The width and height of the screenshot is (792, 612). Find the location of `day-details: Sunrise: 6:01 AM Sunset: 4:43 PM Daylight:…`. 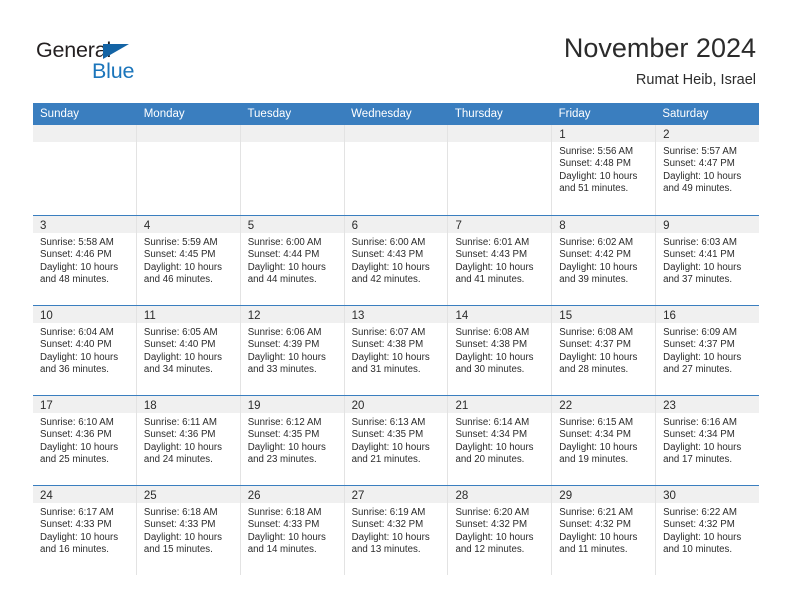

day-details: Sunrise: 6:01 AM Sunset: 4:43 PM Daylight:… is located at coordinates (499, 260).